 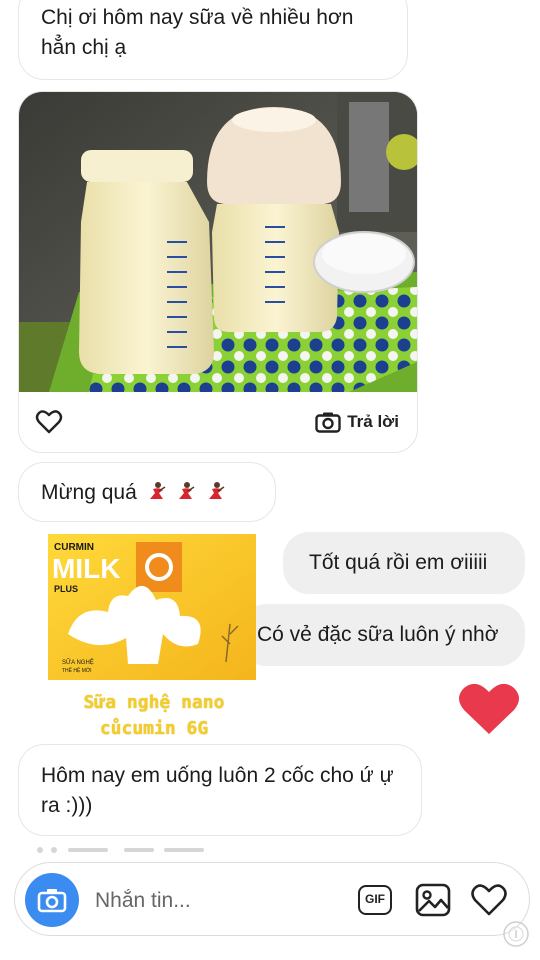 I want to click on pack-label-1: SỮA NGHỆ, so click(x=78, y=662).